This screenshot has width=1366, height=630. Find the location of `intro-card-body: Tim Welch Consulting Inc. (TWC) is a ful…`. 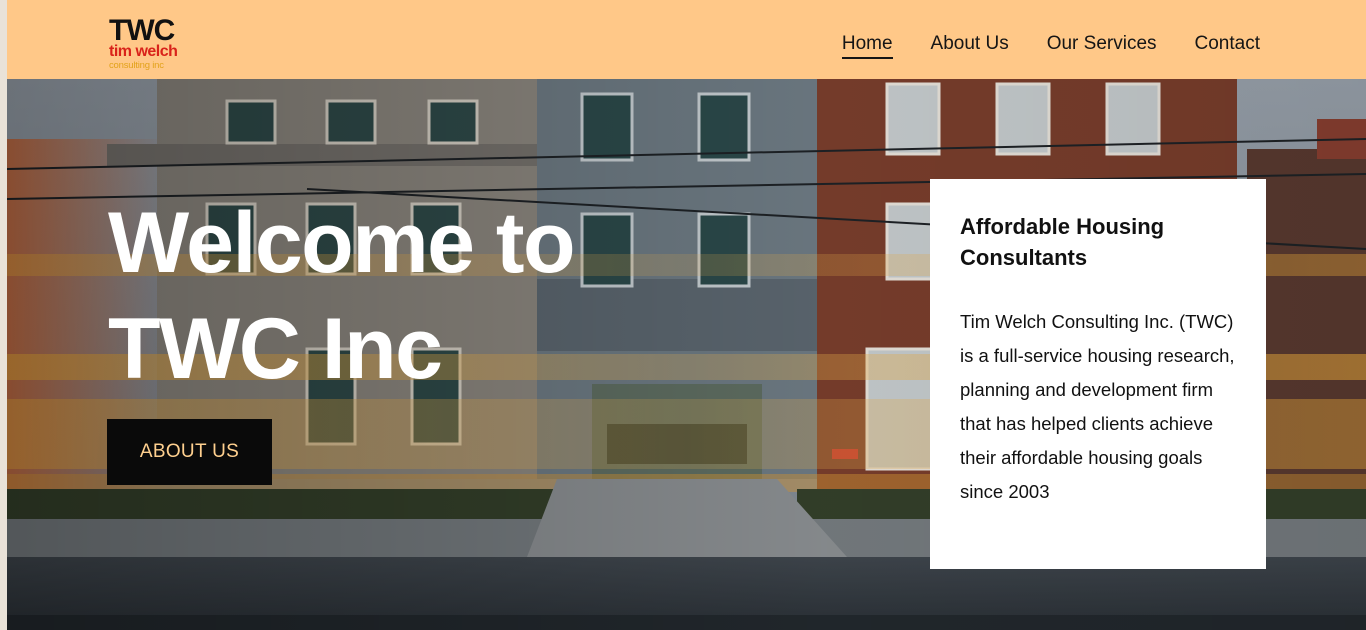

intro-card-body: Tim Welch Consulting Inc. (TWC) is a ful… is located at coordinates (1097, 406).